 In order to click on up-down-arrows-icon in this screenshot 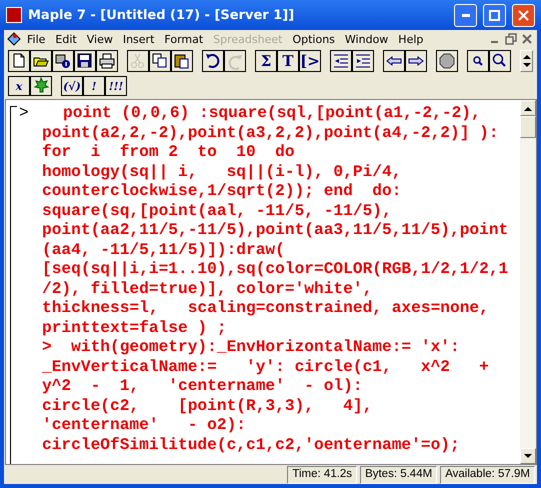, I will do `click(527, 61)`.